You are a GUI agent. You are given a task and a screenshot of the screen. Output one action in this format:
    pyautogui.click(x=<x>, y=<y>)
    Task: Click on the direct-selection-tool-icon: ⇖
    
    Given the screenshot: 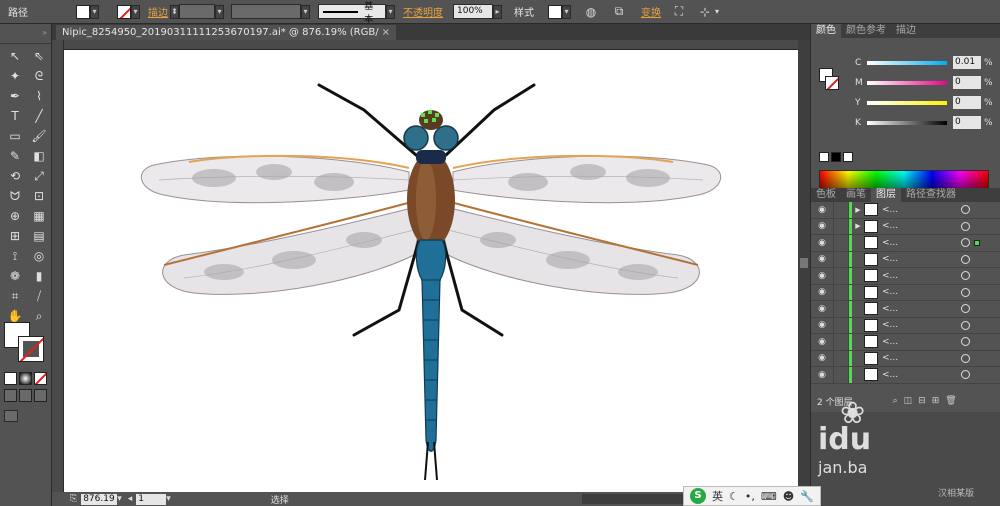 What is the action you would take?
    pyautogui.click(x=39, y=56)
    